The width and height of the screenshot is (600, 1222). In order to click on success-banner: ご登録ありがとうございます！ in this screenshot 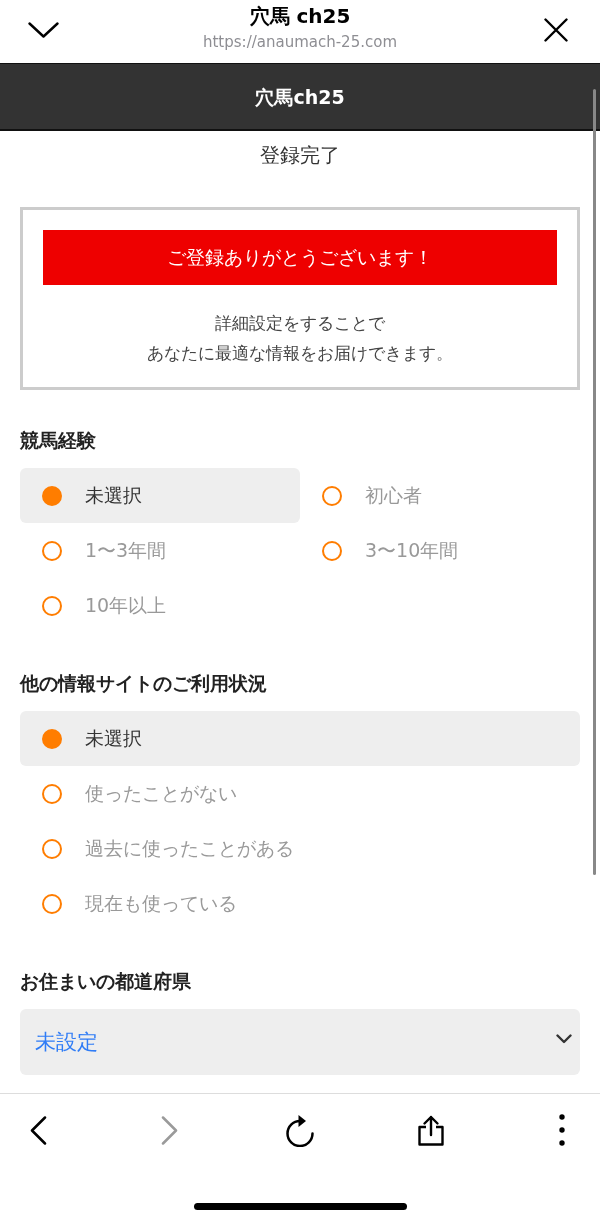, I will do `click(300, 257)`.